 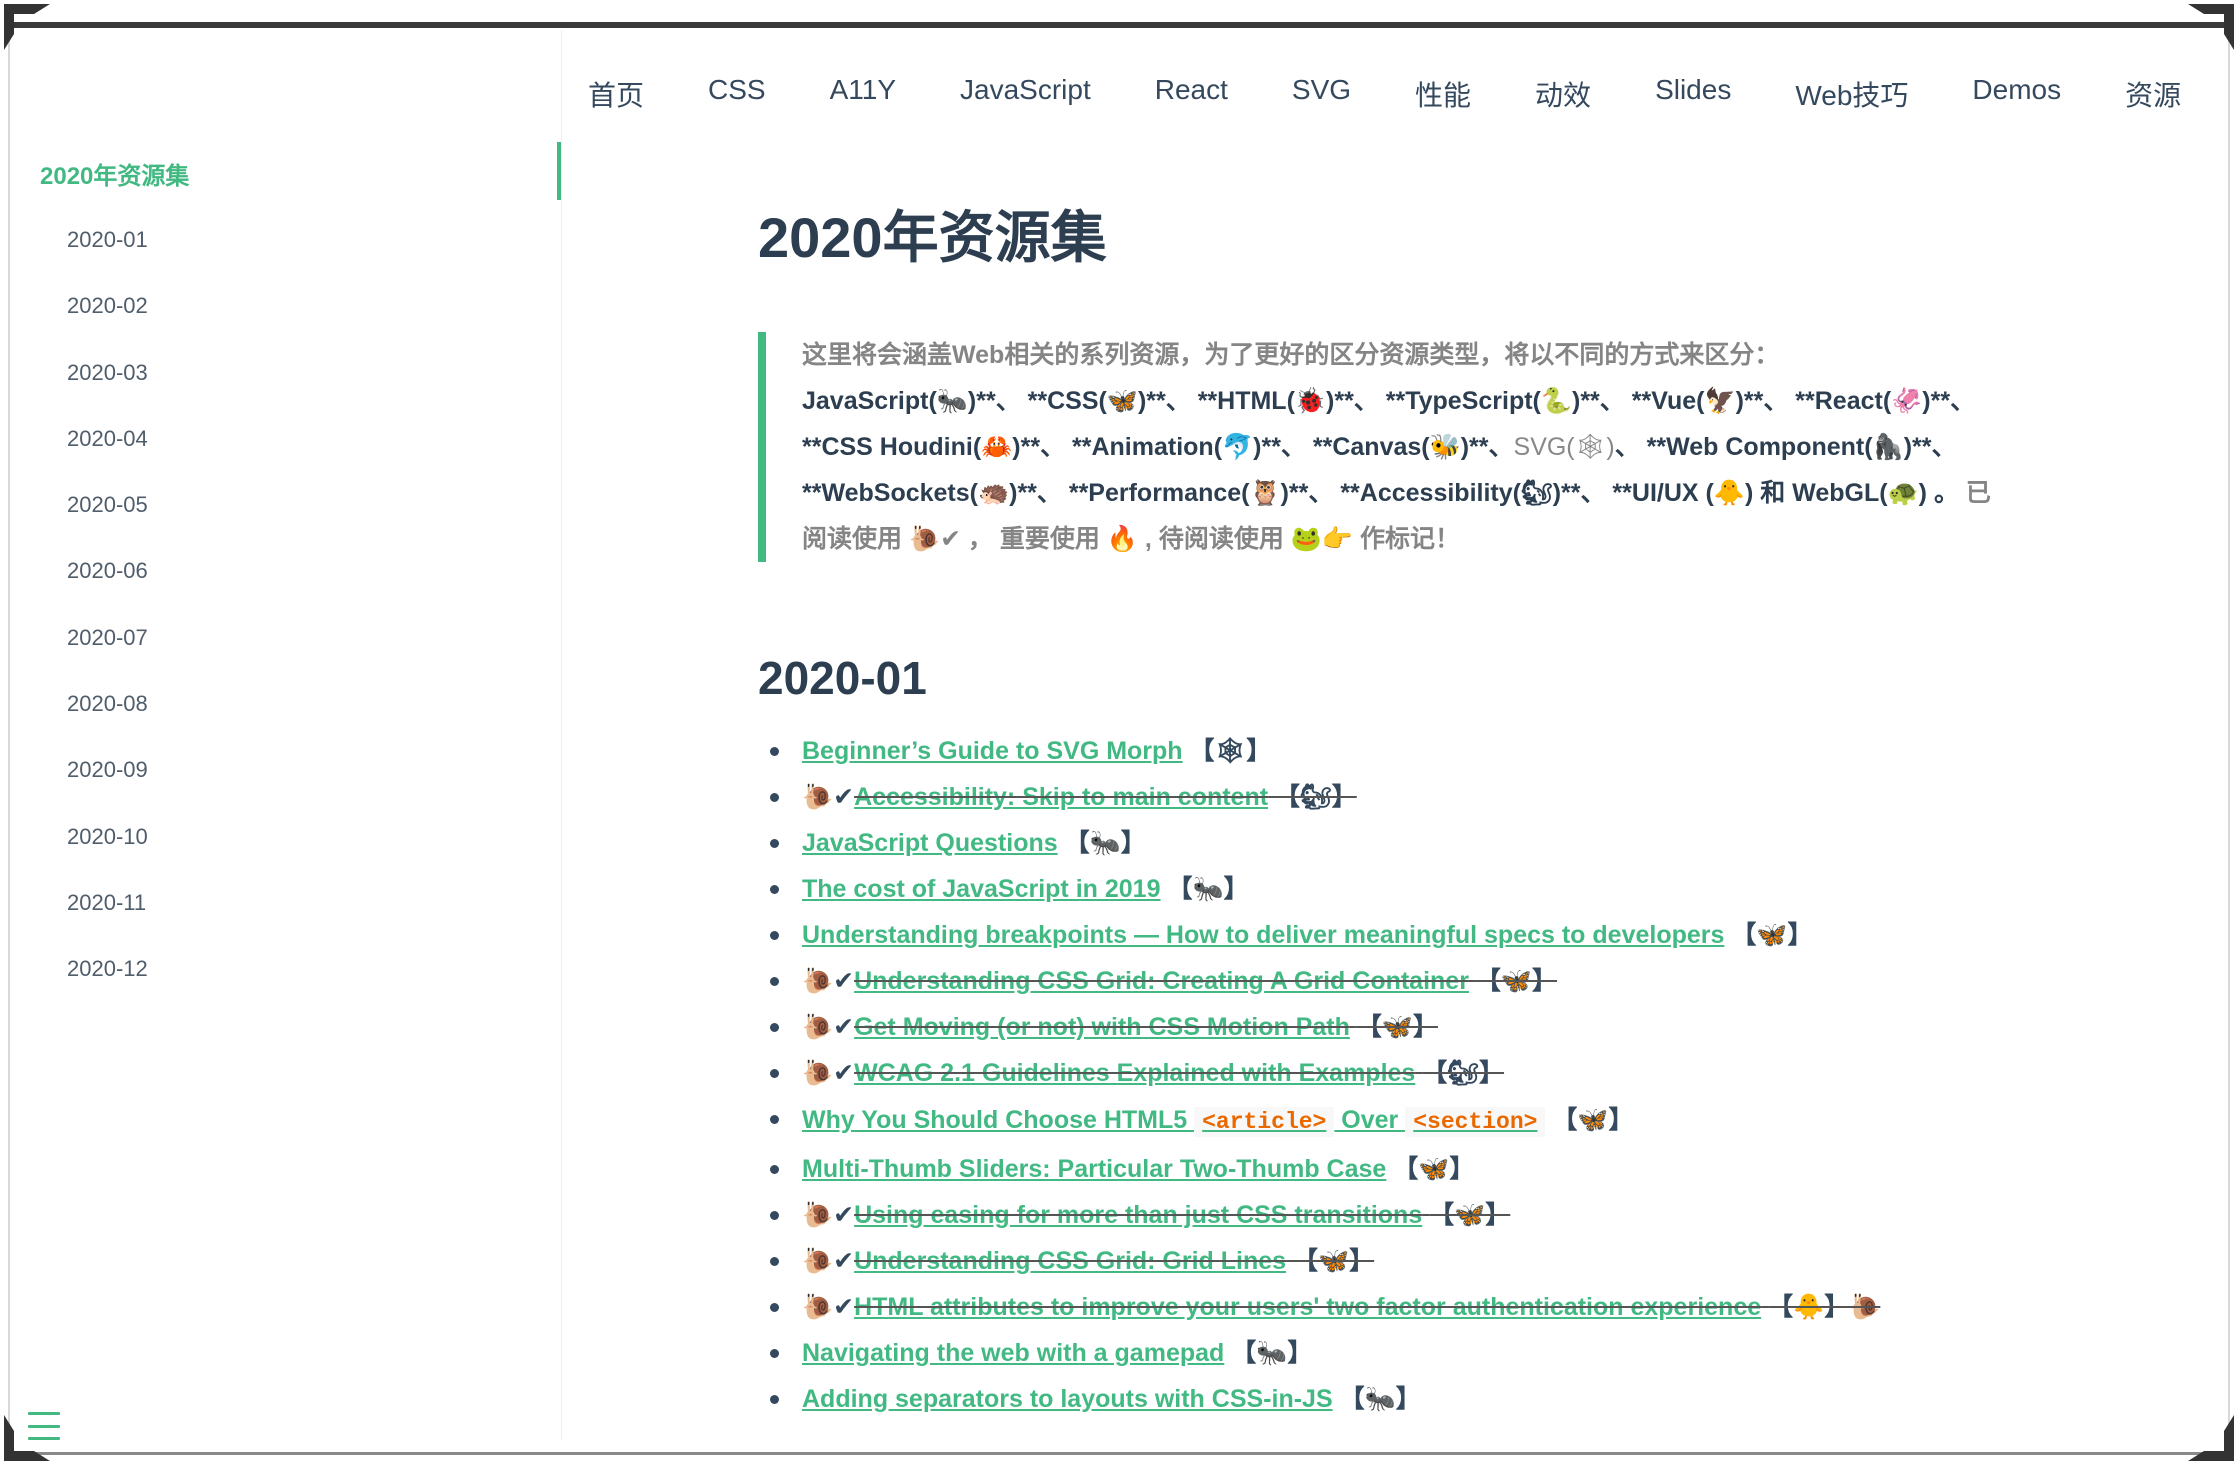 I want to click on resource-link: The cost of JavaScript in 2019, so click(x=981, y=889).